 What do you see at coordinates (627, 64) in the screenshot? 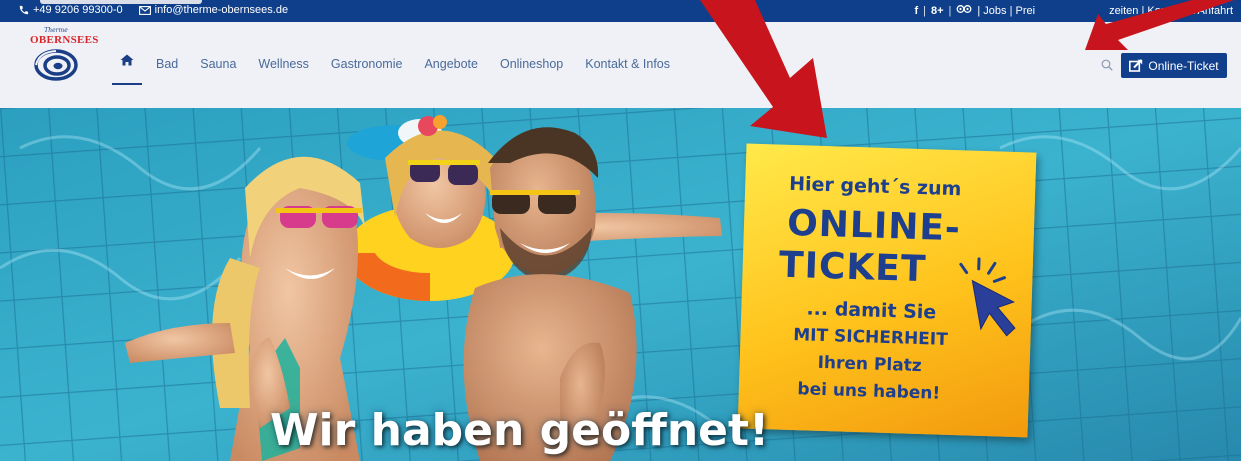
I see `nav-item-kontakt-infos: Kontakt & Infos` at bounding box center [627, 64].